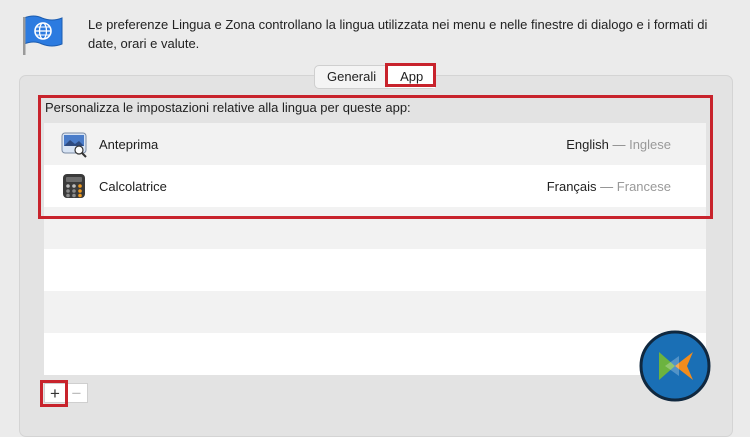 The width and height of the screenshot is (750, 437). Describe the element at coordinates (43, 35) in the screenshot. I see `globe-flag-icon` at that location.